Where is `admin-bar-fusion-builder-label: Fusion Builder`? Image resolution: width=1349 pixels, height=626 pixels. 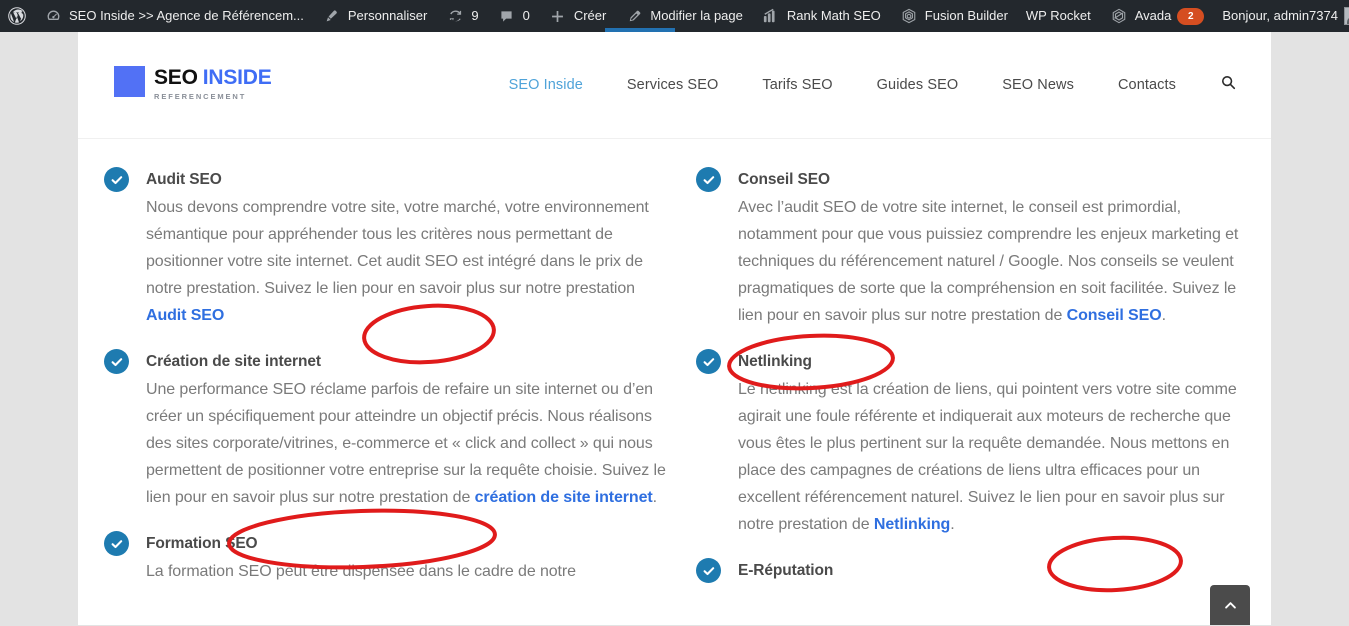
admin-bar-fusion-builder-label: Fusion Builder is located at coordinates (966, 15).